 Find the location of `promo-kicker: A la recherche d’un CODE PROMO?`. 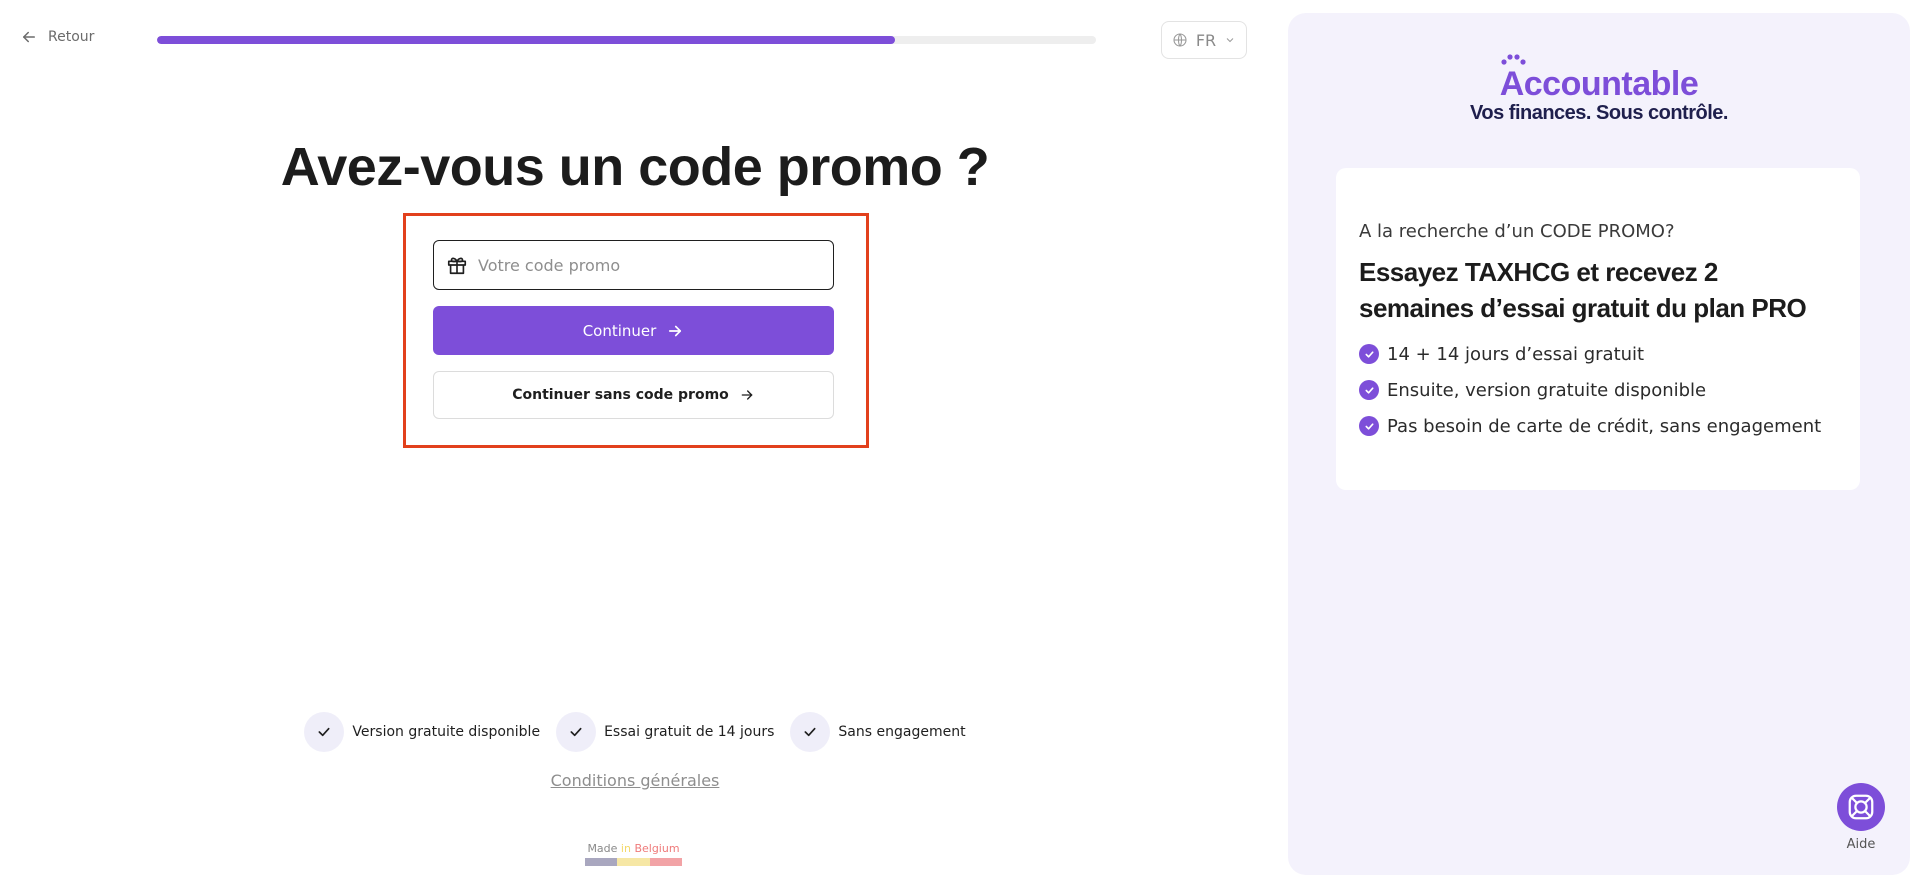

promo-kicker: A la recherche d’un CODE PROMO? is located at coordinates (1517, 231).